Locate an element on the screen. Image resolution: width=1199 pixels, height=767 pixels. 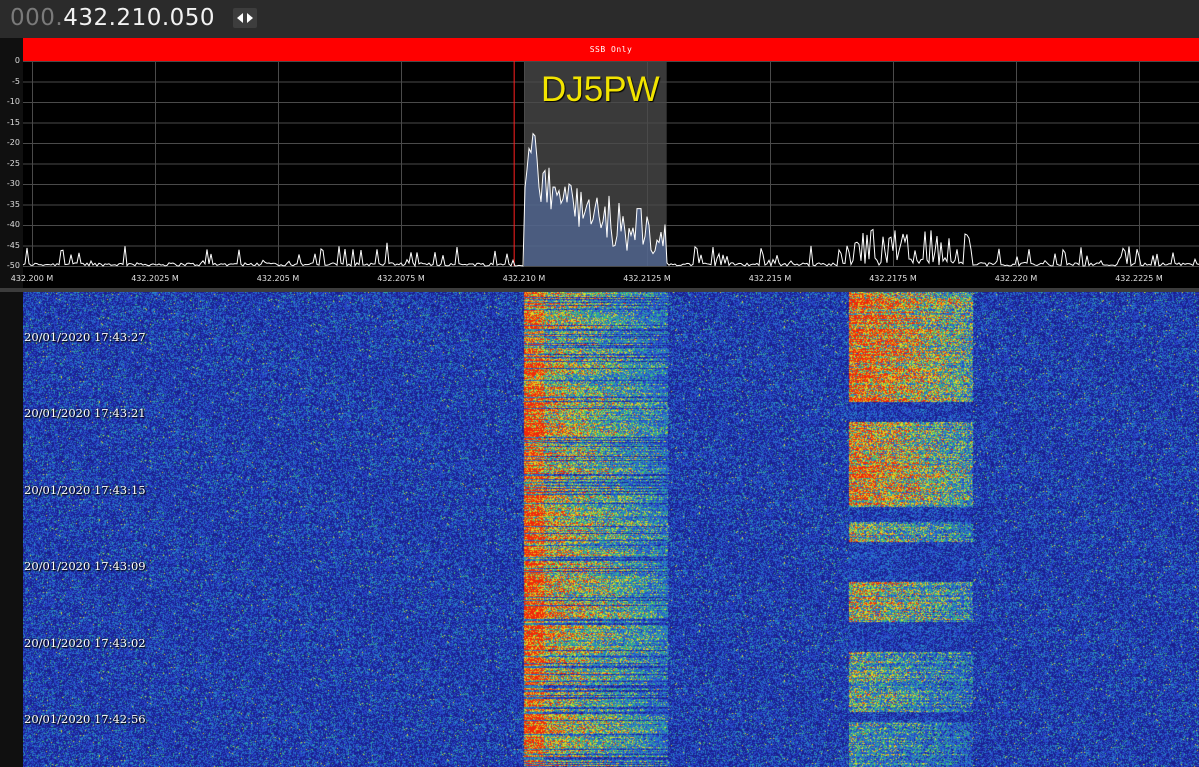
db-tick-label: -45 is located at coordinates (13, 245).